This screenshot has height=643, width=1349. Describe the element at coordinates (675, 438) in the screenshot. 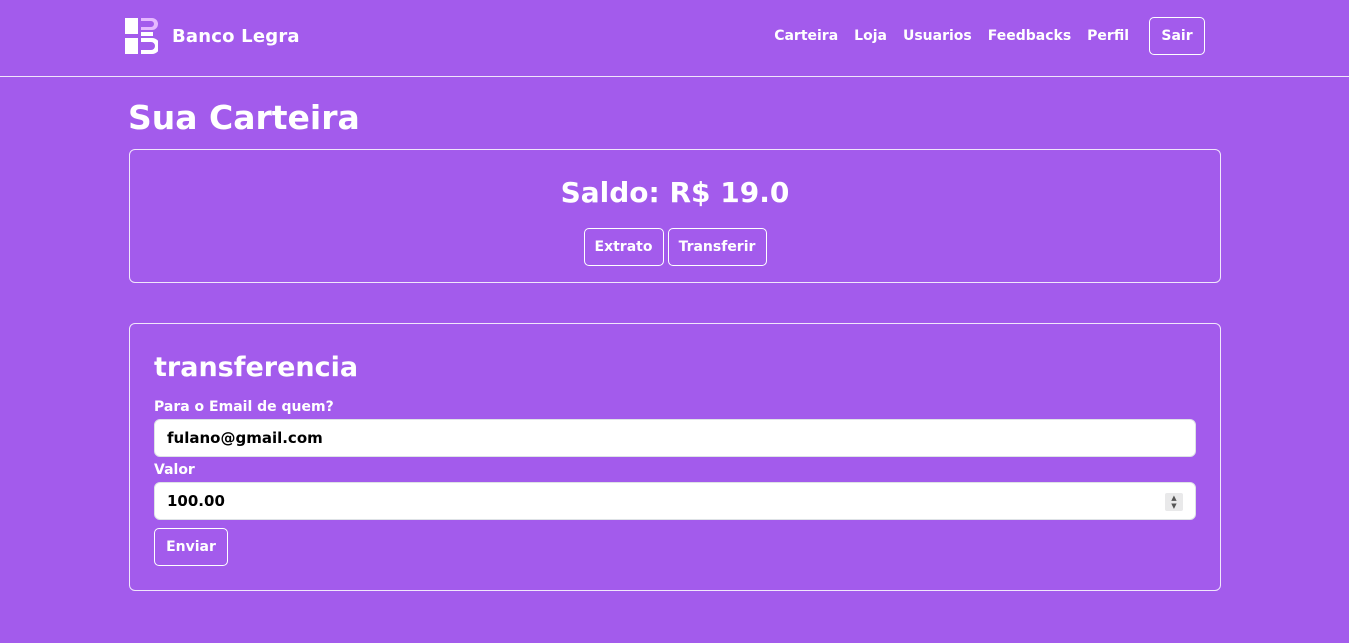

I see `email-field: fulano@gmail.com` at that location.